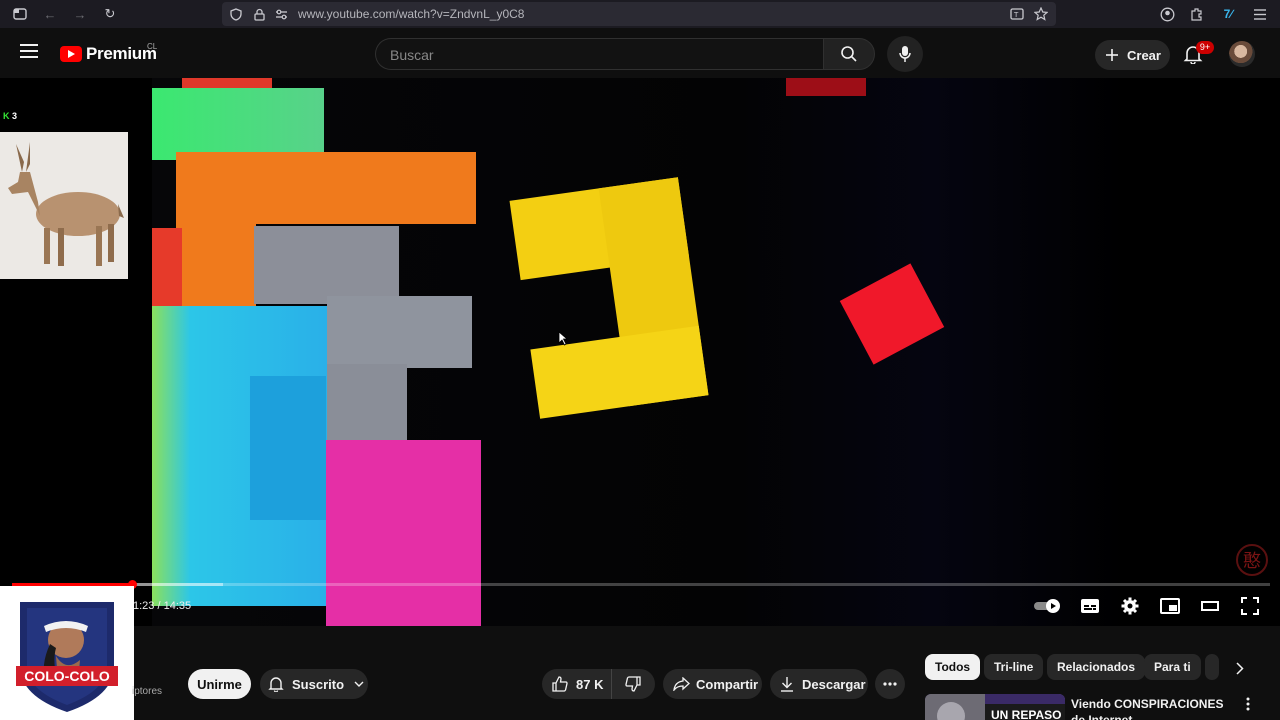  I want to click on voice-search-button, so click(905, 54).